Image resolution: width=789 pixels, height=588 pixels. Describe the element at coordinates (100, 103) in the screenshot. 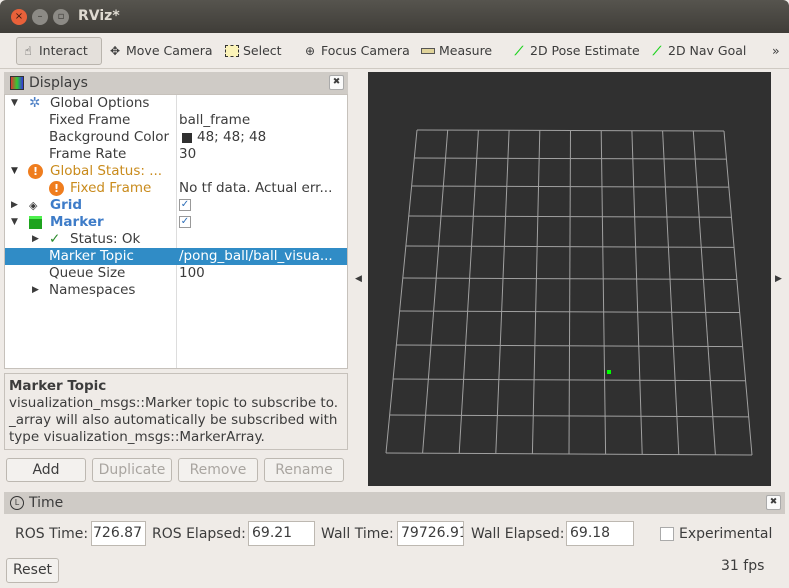

I see `row-key: Global Options` at that location.